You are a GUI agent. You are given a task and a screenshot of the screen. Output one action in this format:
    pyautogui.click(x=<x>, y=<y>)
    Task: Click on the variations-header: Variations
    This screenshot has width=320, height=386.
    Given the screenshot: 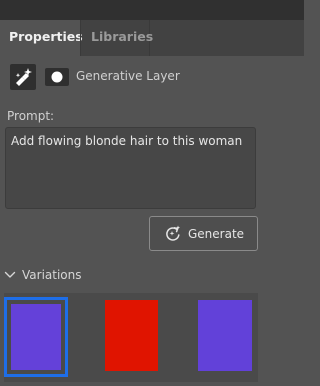 What is the action you would take?
    pyautogui.click(x=64, y=276)
    